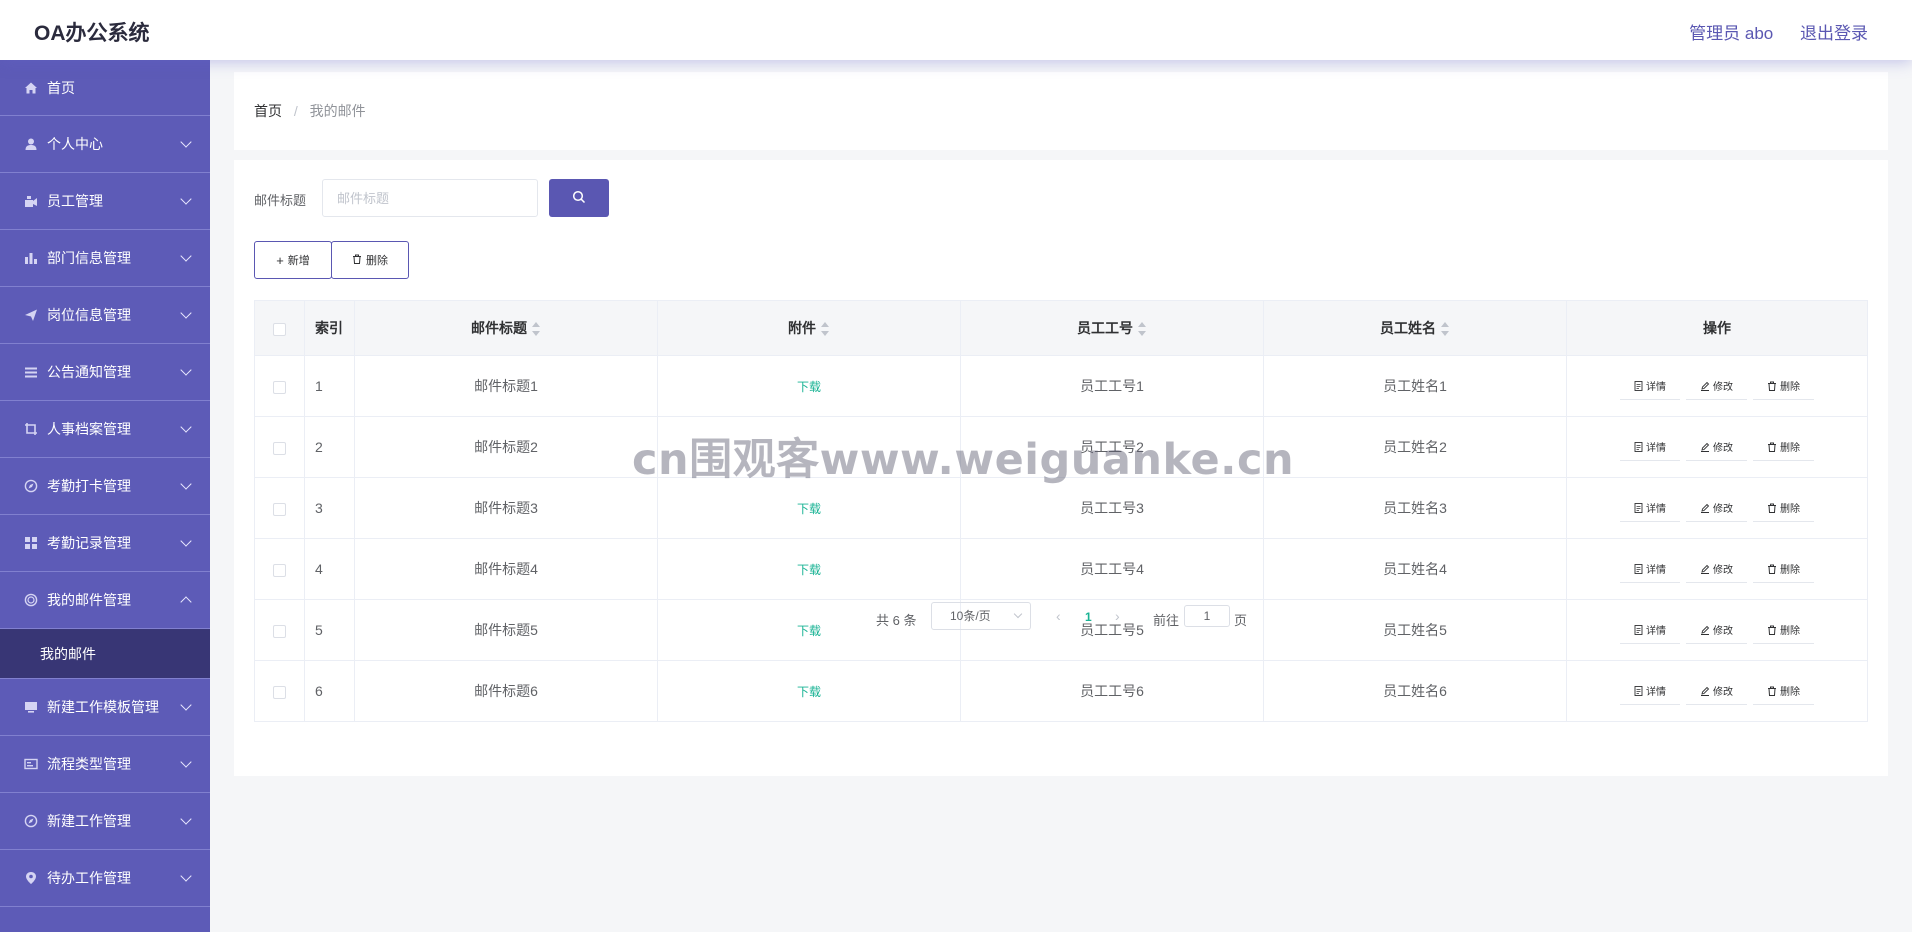 Image resolution: width=1912 pixels, height=932 pixels. Describe the element at coordinates (105, 372) in the screenshot. I see `sidebar-item-notice: 公告通知管理` at that location.